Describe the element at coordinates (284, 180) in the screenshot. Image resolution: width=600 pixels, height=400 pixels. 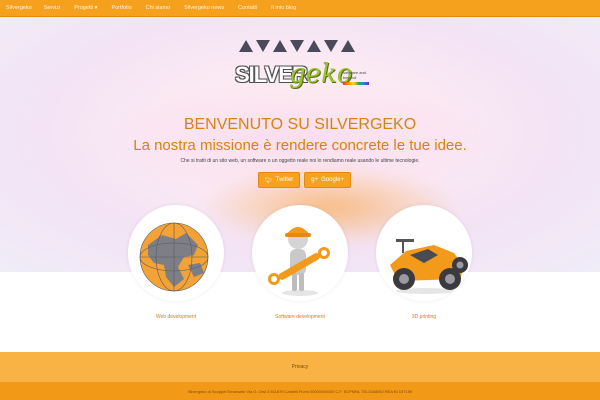
I see `twitter-label: Twitter` at that location.